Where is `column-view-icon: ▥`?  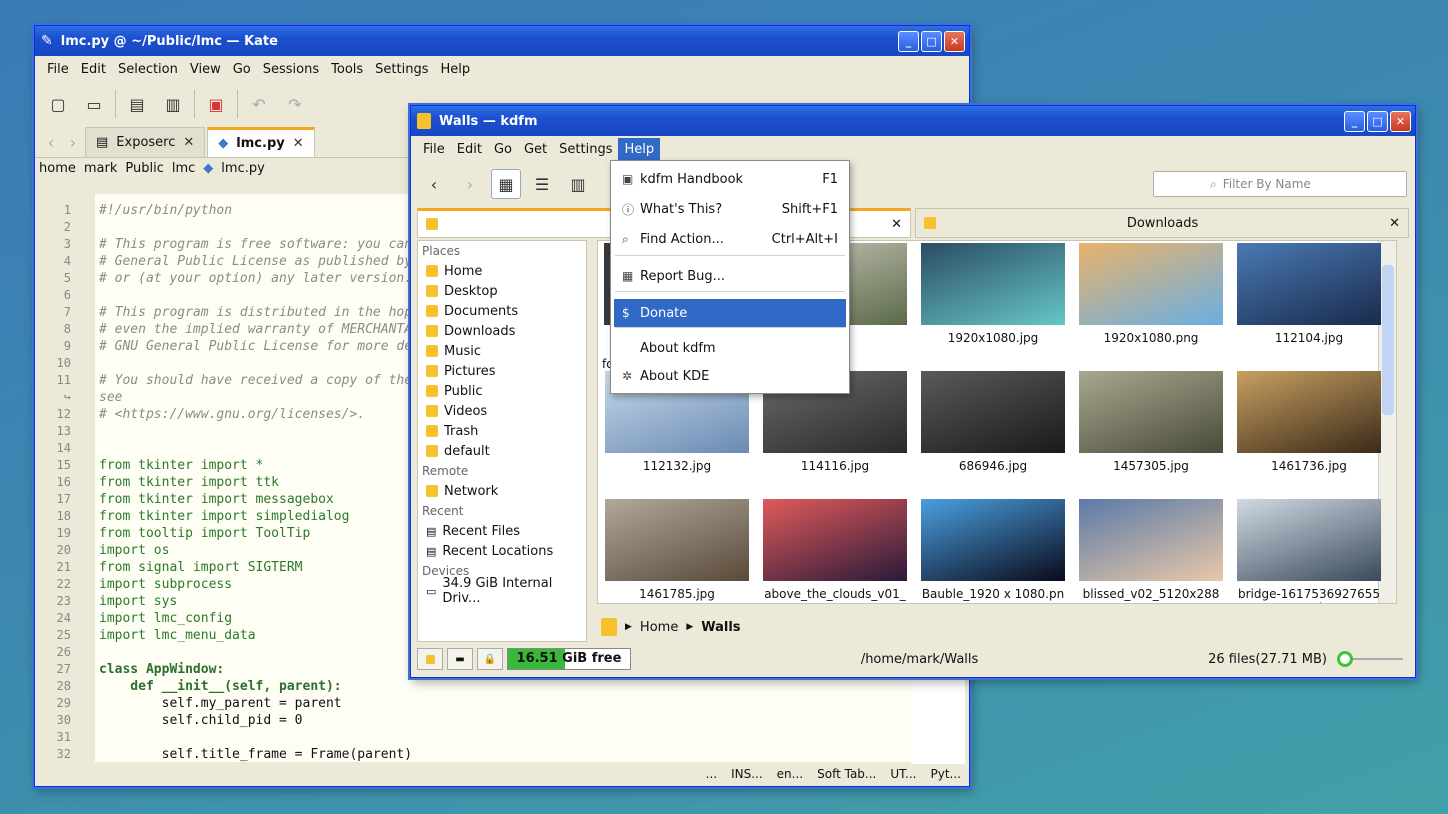
column-view-icon: ▥ is located at coordinates (578, 184).